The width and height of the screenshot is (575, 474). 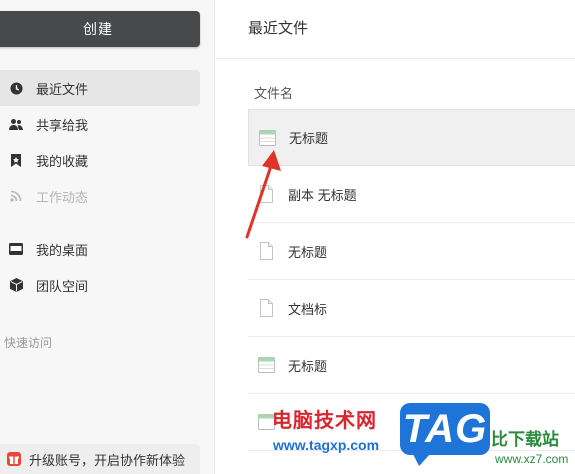 I want to click on watermark-text: 电脑技术网, so click(x=324, y=421).